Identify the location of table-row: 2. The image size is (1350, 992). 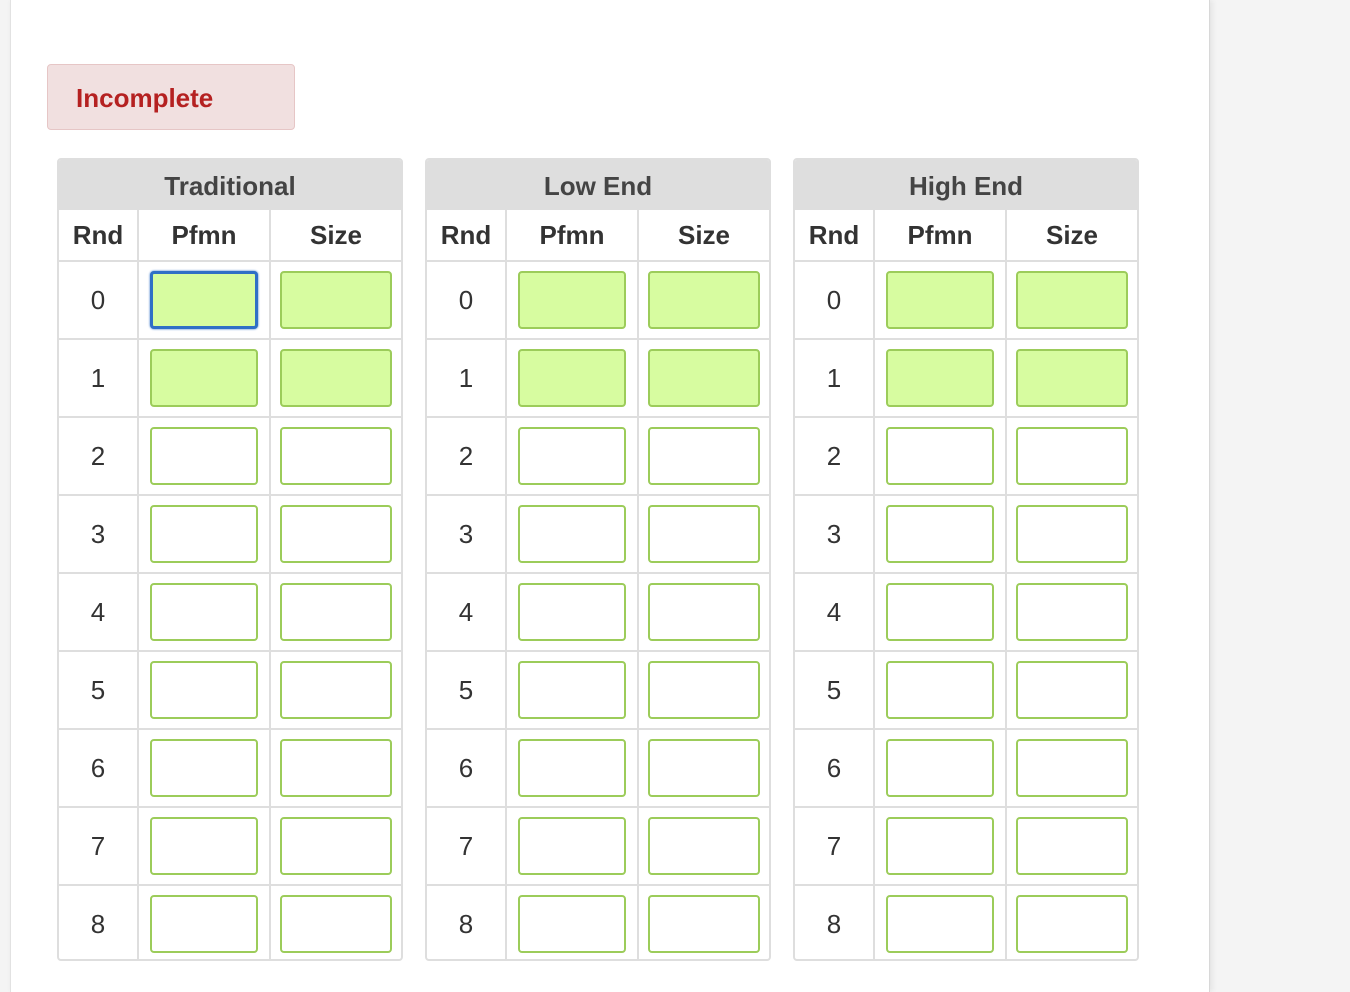
(230, 455).